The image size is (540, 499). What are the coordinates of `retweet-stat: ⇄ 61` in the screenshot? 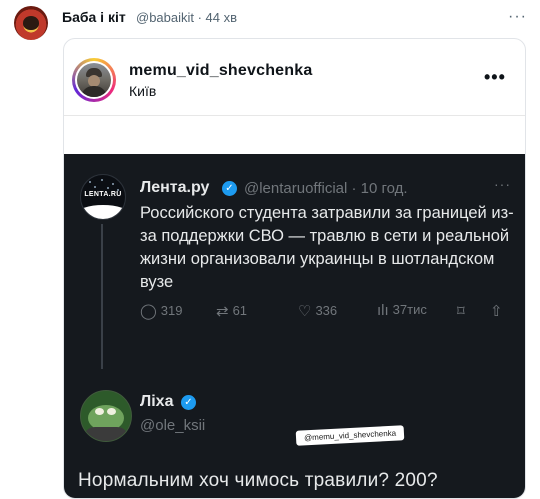 It's located at (231, 311).